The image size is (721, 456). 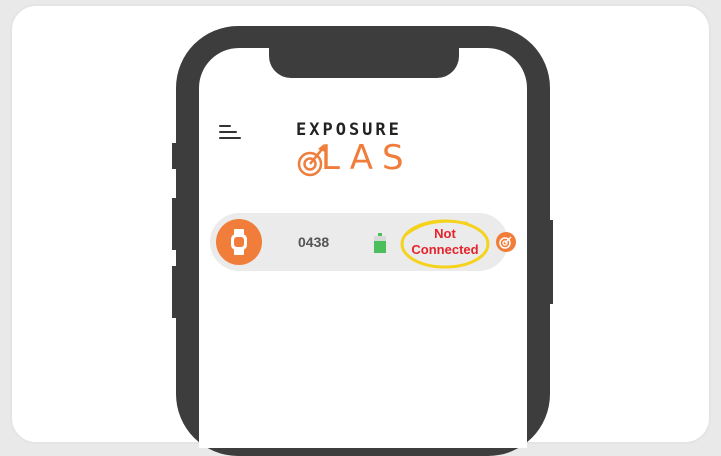 What do you see at coordinates (367, 158) in the screenshot?
I see `app-logo-product-name: LAS` at bounding box center [367, 158].